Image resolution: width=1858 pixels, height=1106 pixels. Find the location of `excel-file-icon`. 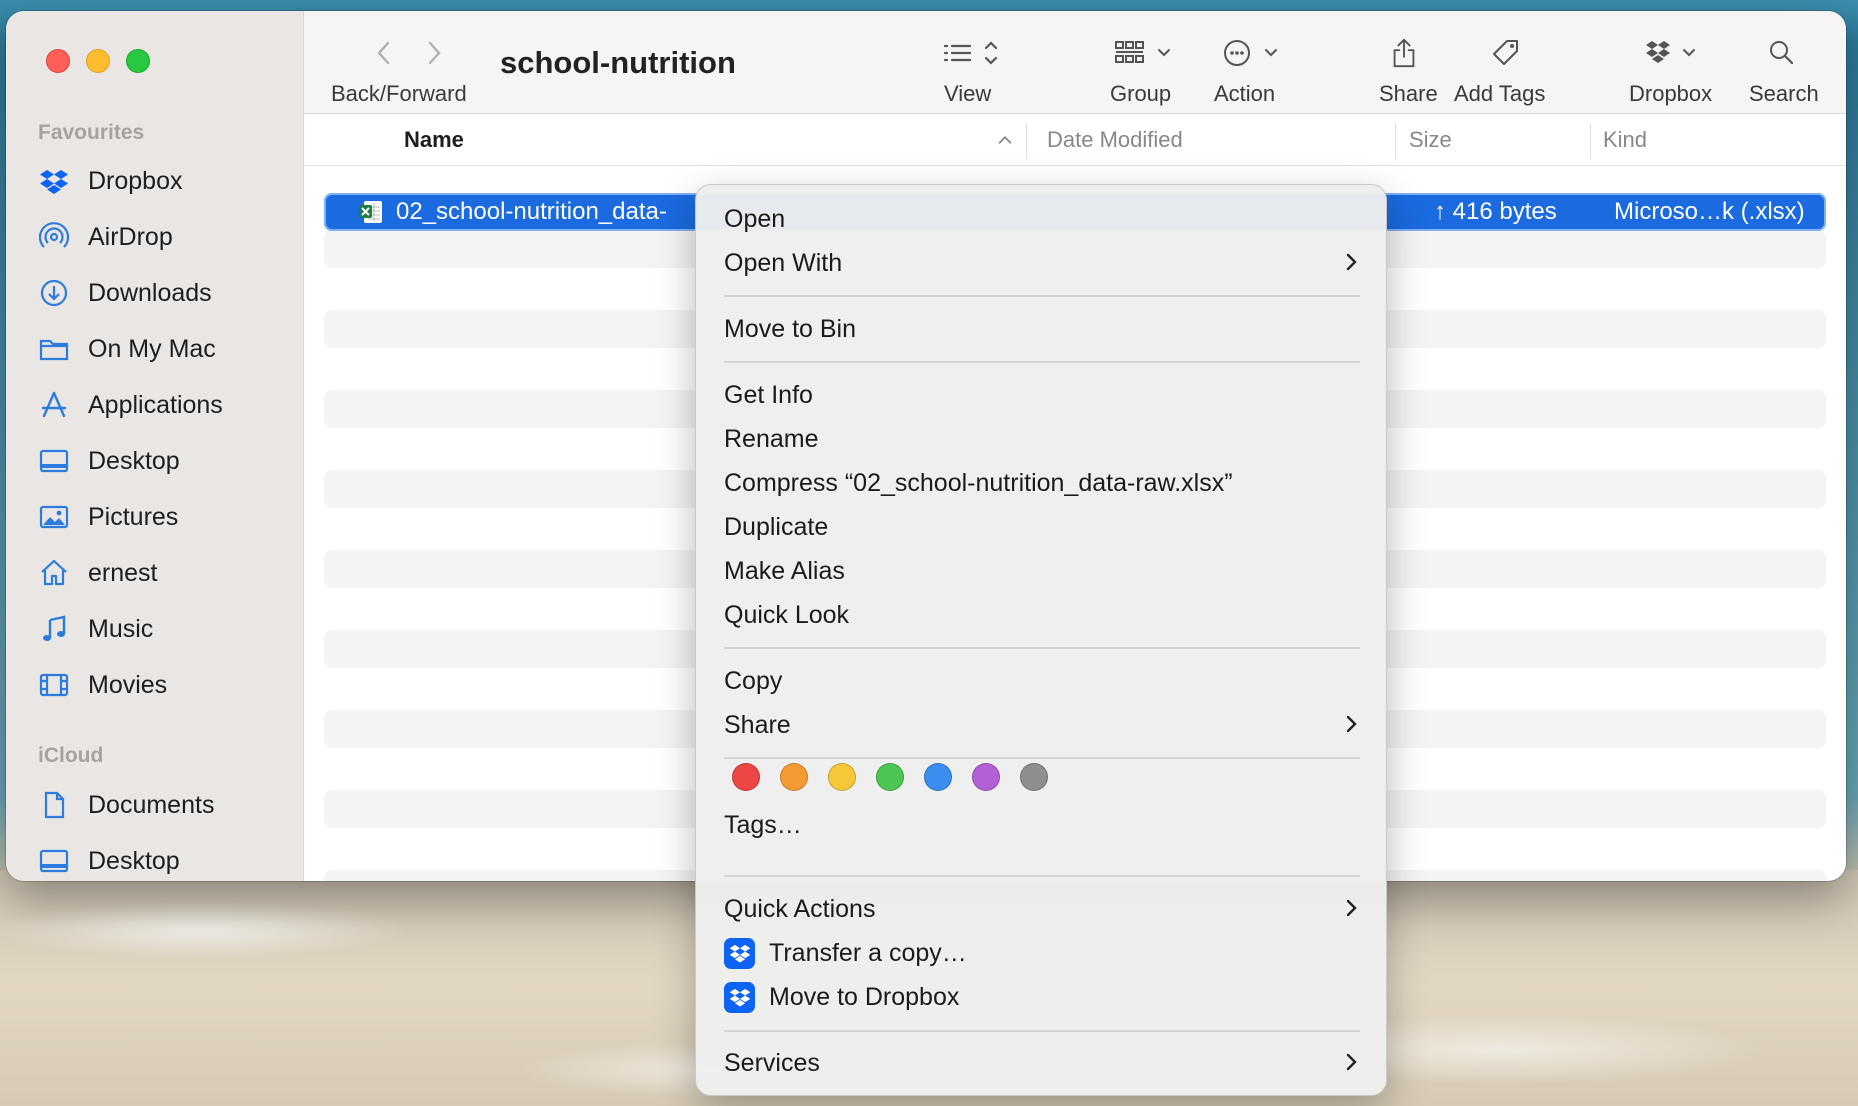

excel-file-icon is located at coordinates (371, 215).